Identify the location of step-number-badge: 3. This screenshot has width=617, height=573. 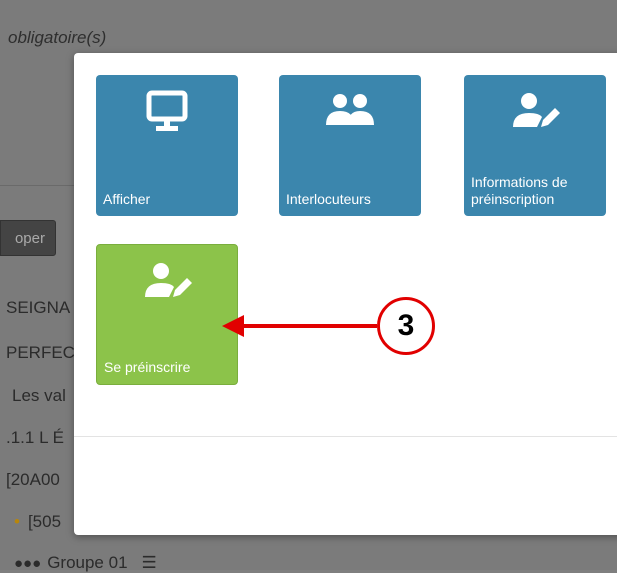
(406, 326).